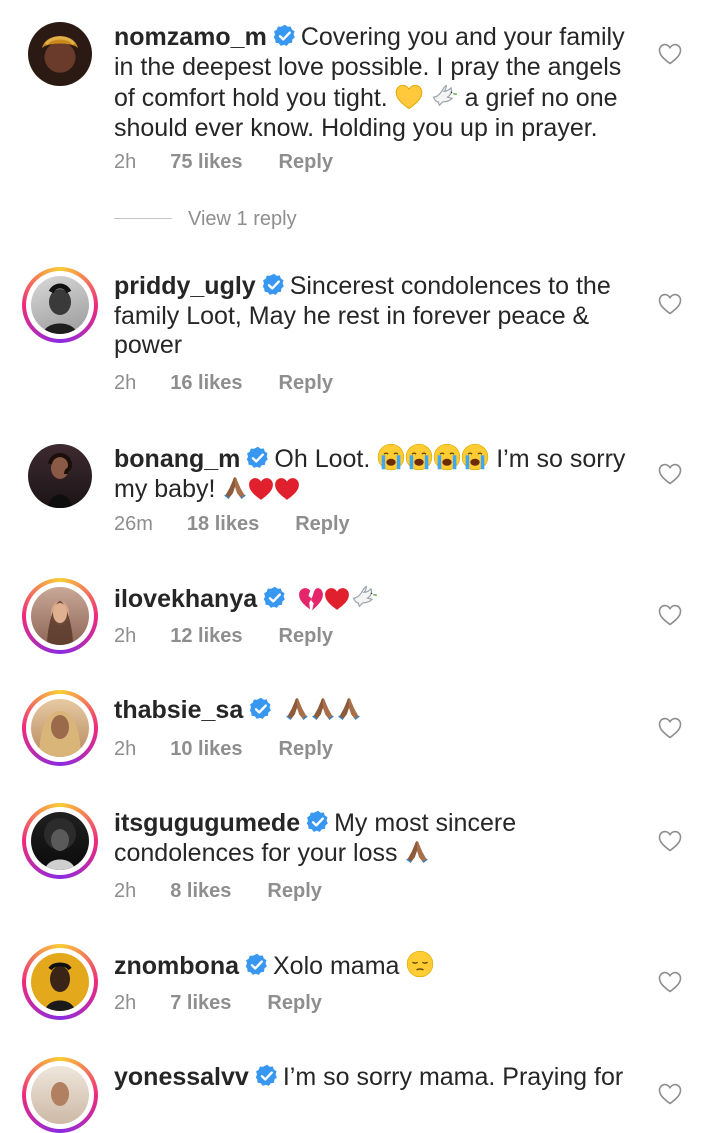  What do you see at coordinates (165, 488) in the screenshot?
I see `comment-body: my baby!` at bounding box center [165, 488].